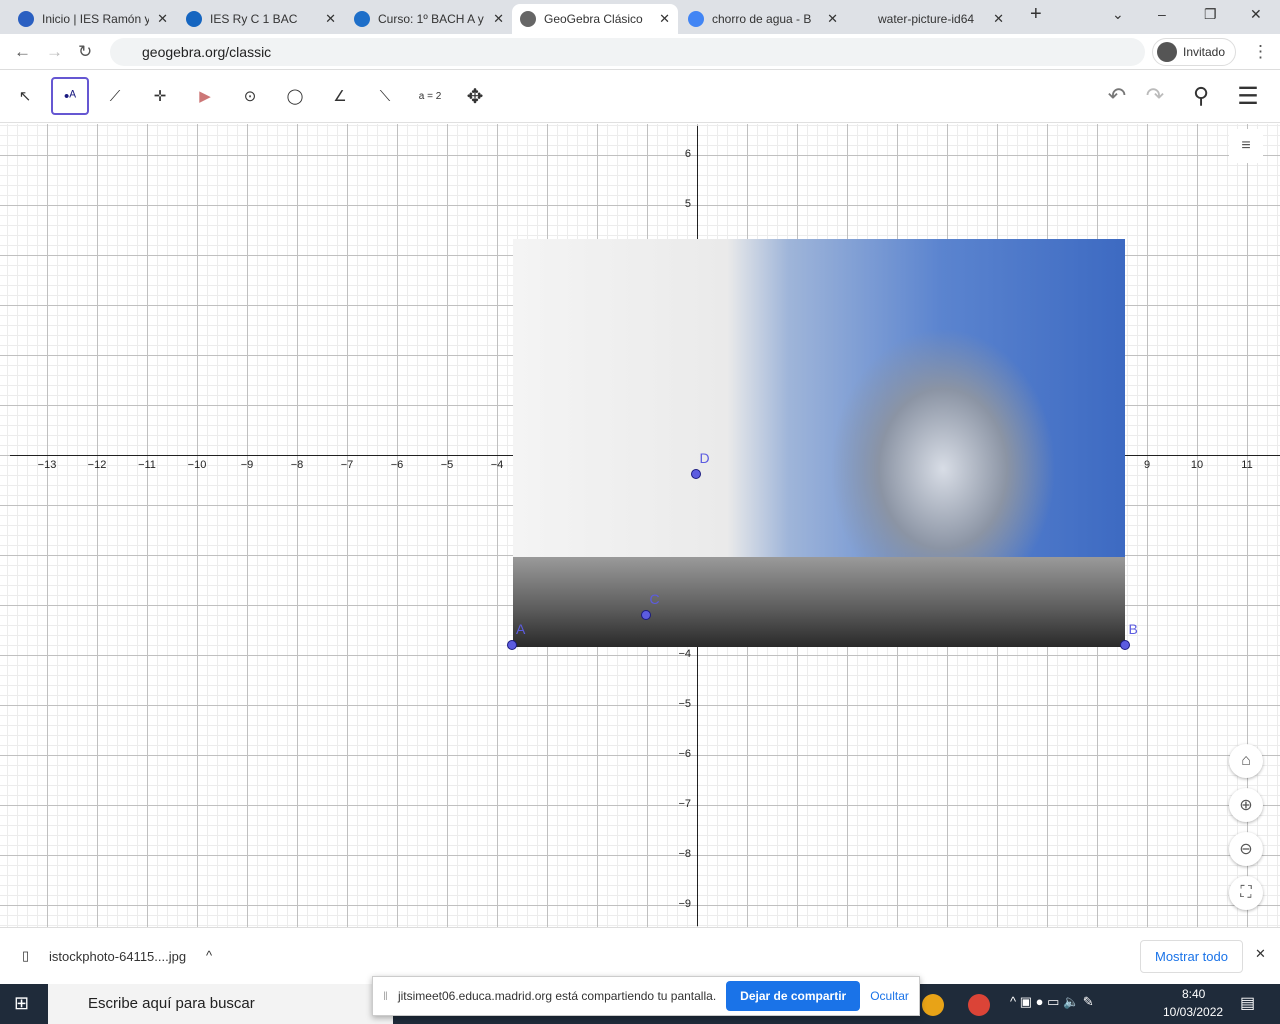 The width and height of the screenshot is (1280, 1024). Describe the element at coordinates (497, 465) in the screenshot. I see `x-tick-label: −4` at that location.